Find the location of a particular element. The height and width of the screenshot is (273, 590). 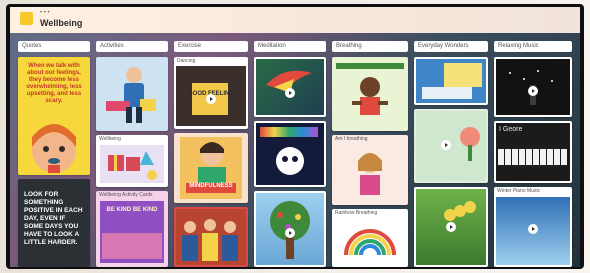

column-everyday-wonders: Everyday Wonders is located at coordinates (451, 154).